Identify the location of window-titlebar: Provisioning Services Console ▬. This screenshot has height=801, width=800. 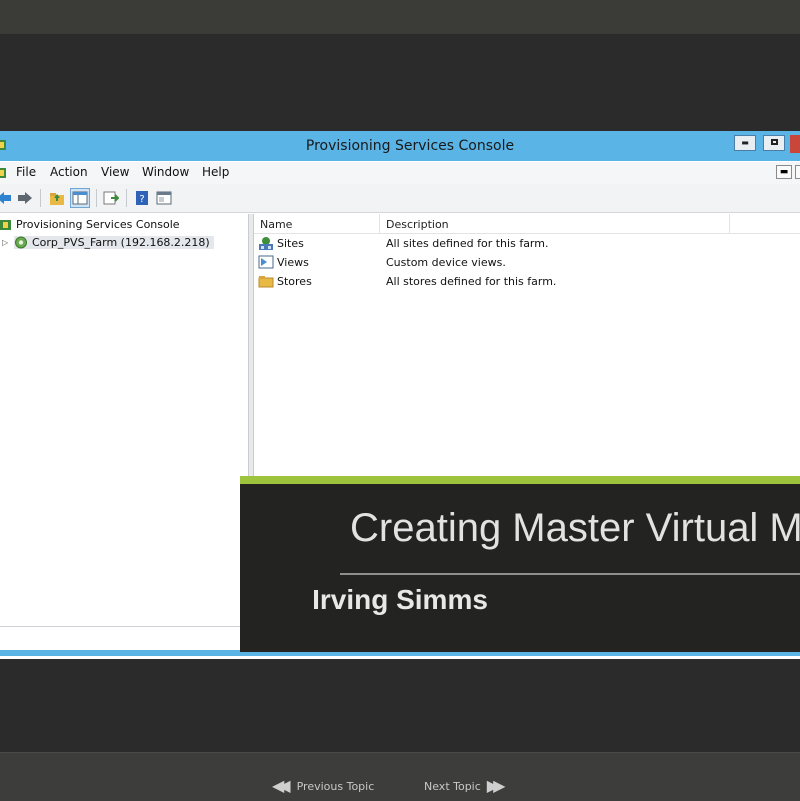
(400, 146).